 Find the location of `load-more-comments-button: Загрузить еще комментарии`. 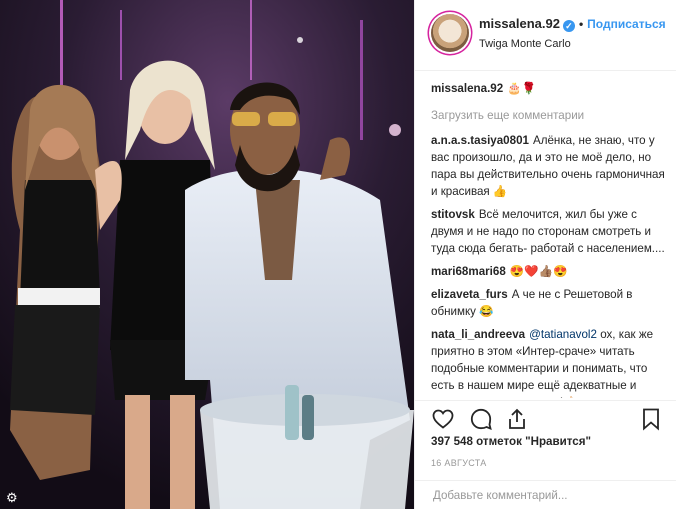

load-more-comments-button: Загрузить еще комментарии is located at coordinates (550, 115).